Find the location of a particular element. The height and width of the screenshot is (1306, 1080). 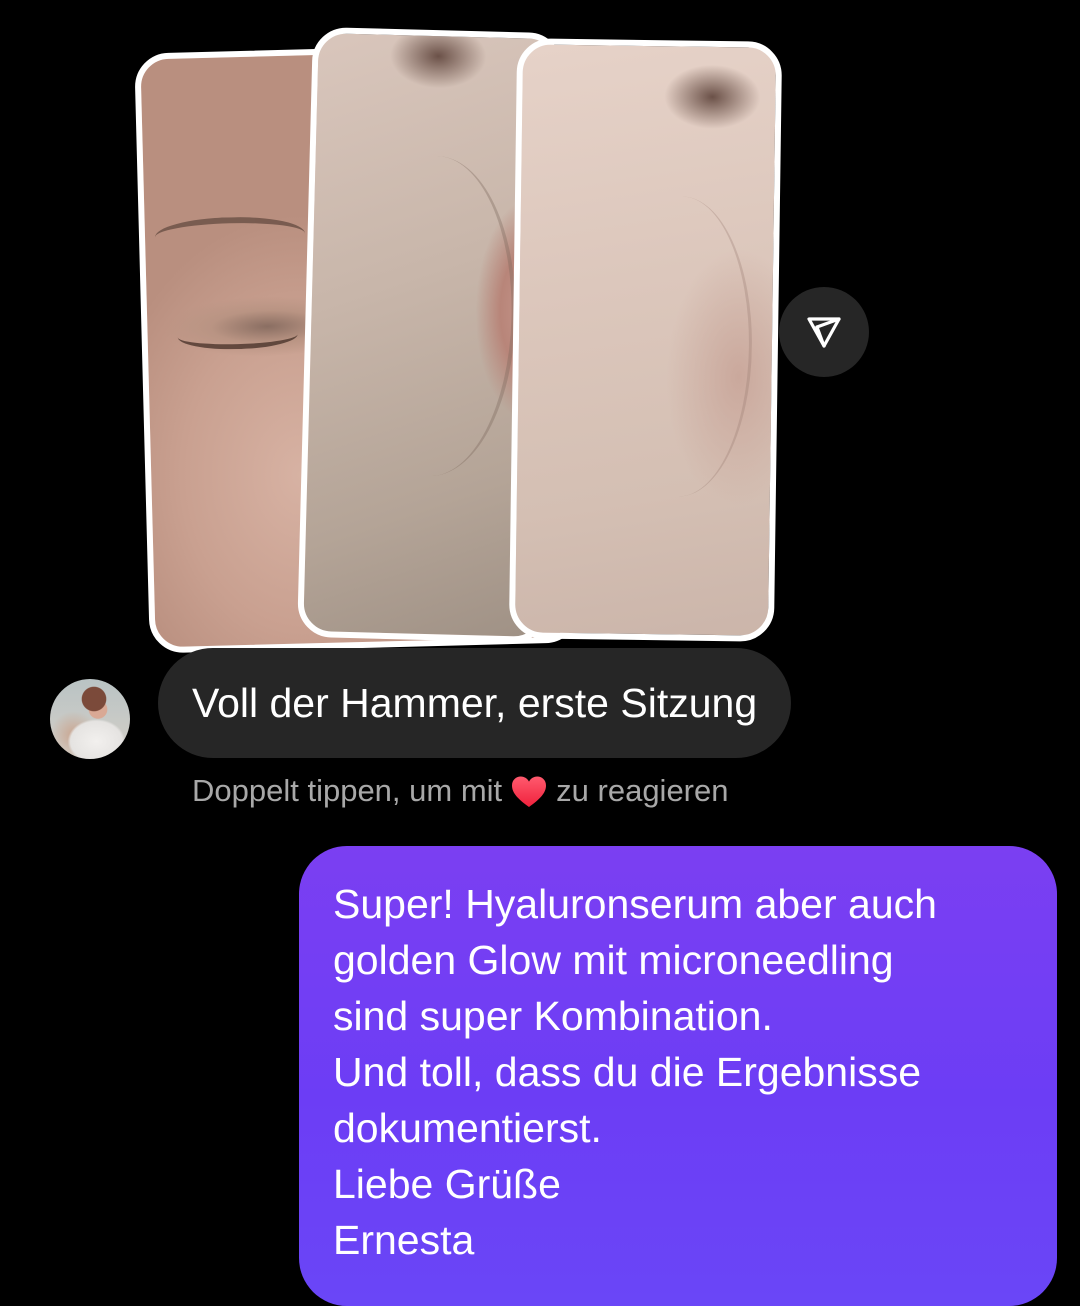

outgoing-message-line: Liebe Grüße is located at coordinates (447, 1184).